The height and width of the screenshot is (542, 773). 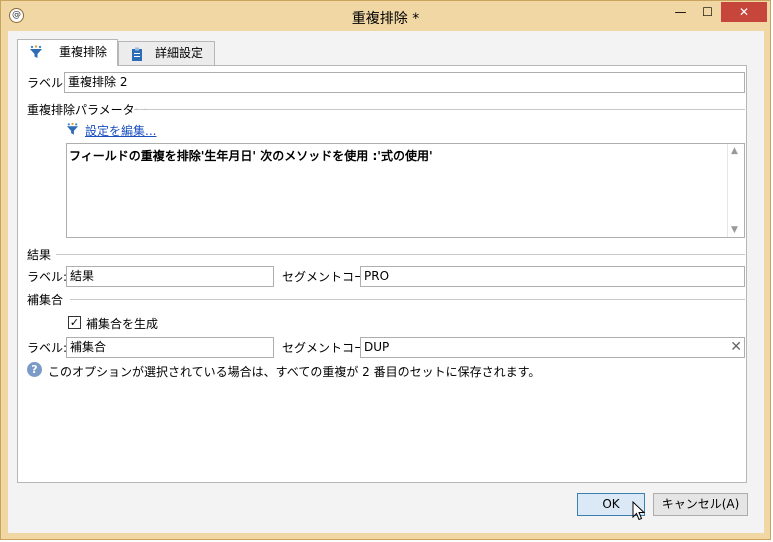 I want to click on mouse-cursor-icon, so click(x=639, y=511).